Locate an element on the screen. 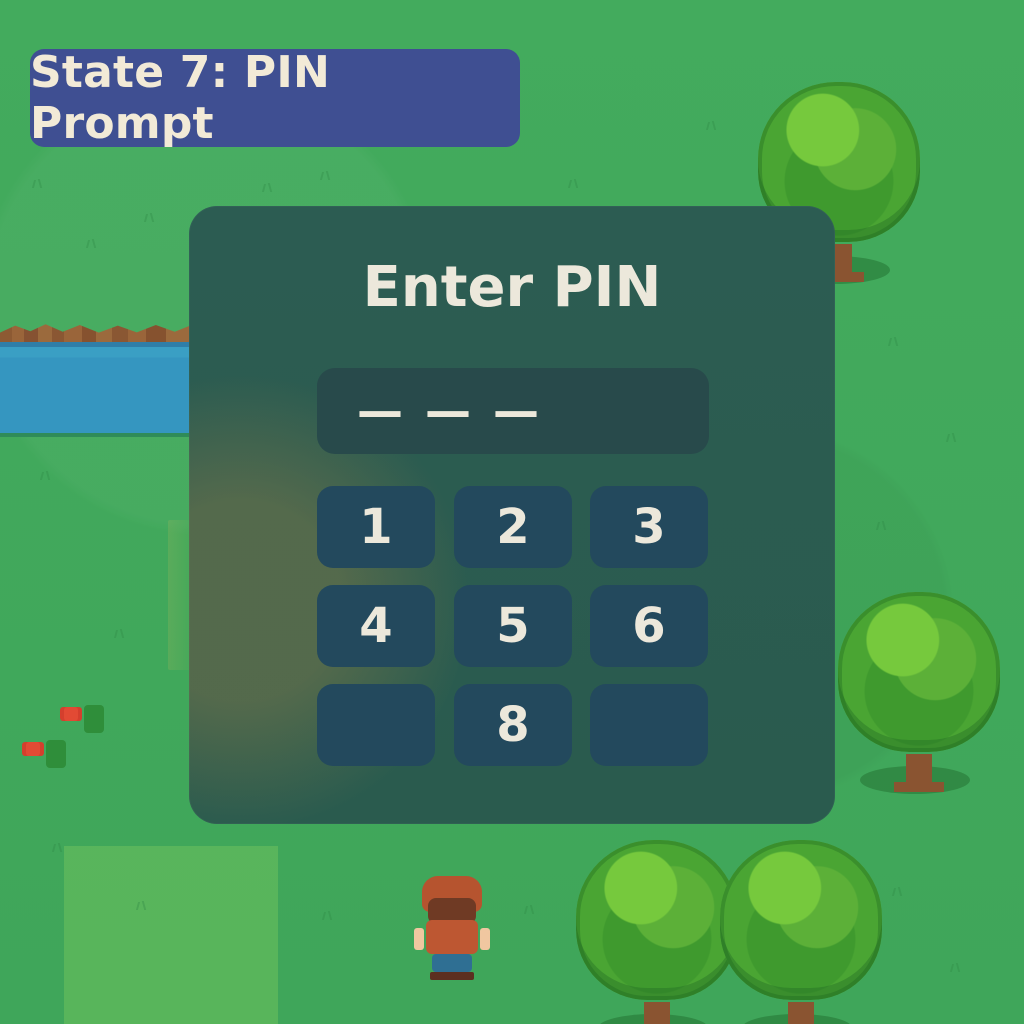  river is located at coordinates (95, 389).